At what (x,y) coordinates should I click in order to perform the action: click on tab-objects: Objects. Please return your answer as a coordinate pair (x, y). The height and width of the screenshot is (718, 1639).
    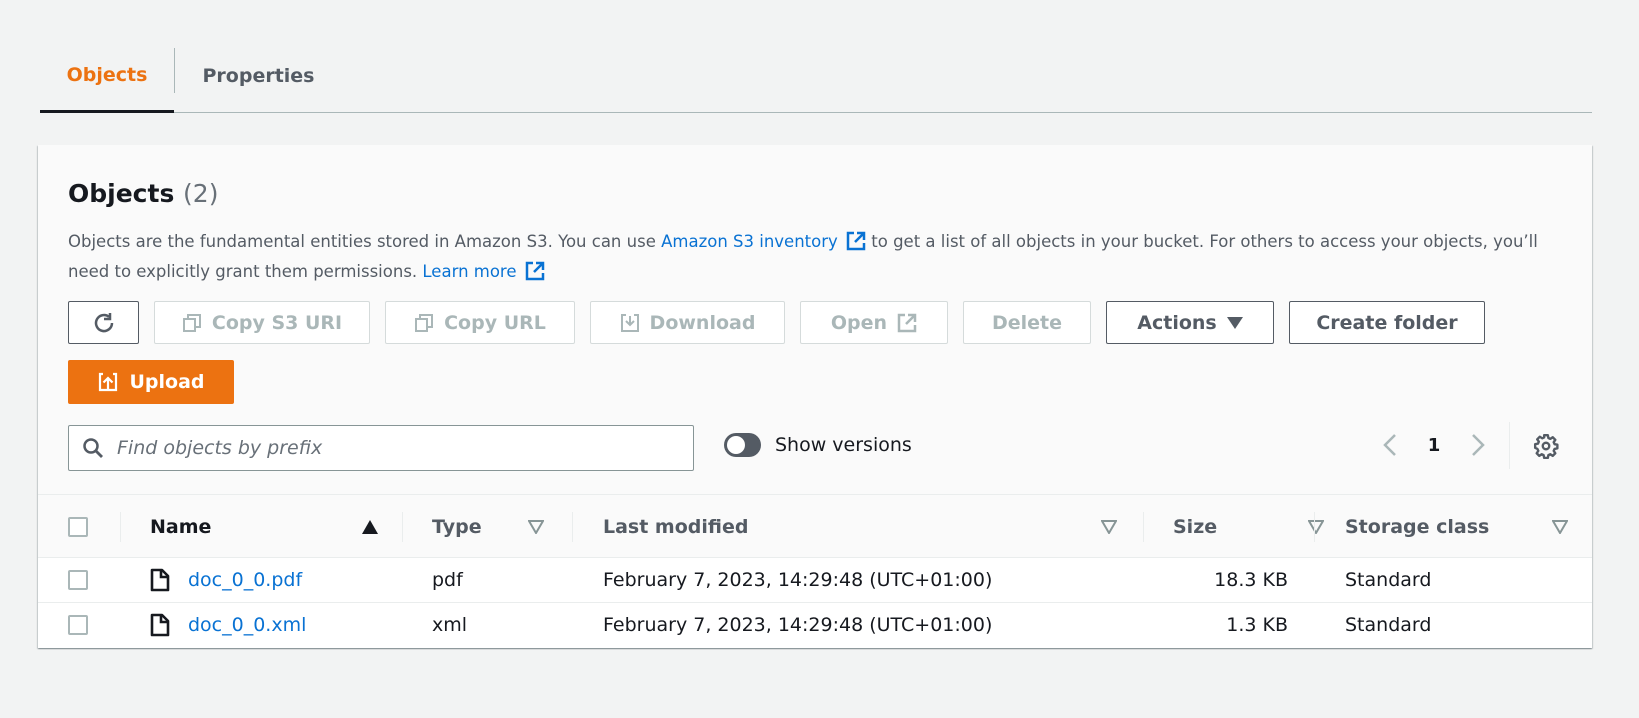
    Looking at the image, I should click on (107, 76).